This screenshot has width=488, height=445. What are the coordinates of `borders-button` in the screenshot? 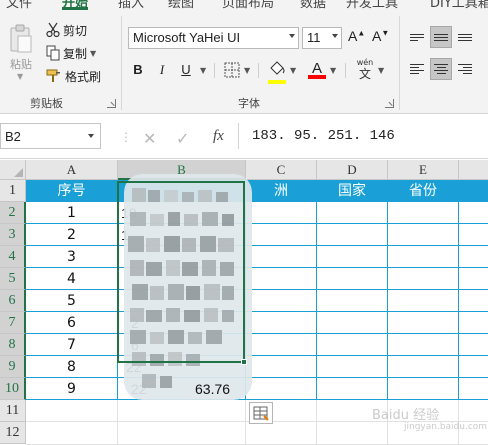 It's located at (232, 70).